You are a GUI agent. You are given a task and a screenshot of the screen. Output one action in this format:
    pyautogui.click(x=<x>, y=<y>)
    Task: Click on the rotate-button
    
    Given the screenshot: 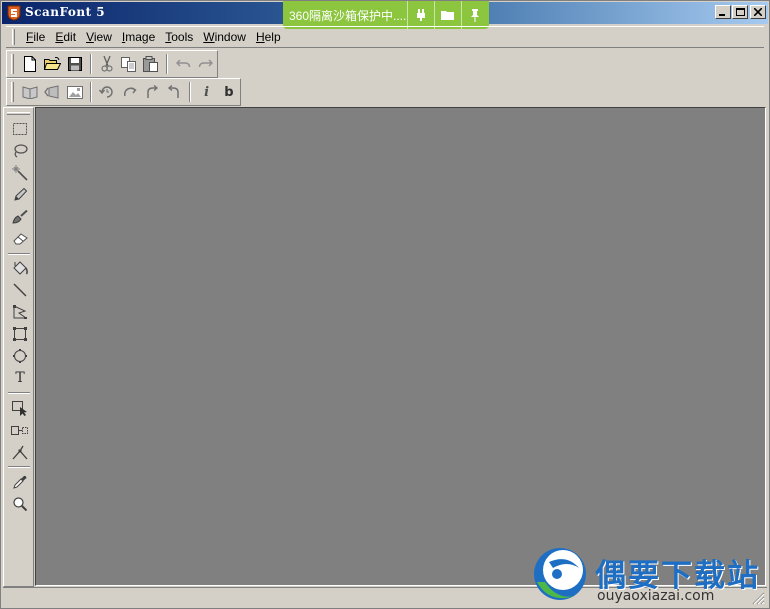 What is the action you would take?
    pyautogui.click(x=107, y=92)
    